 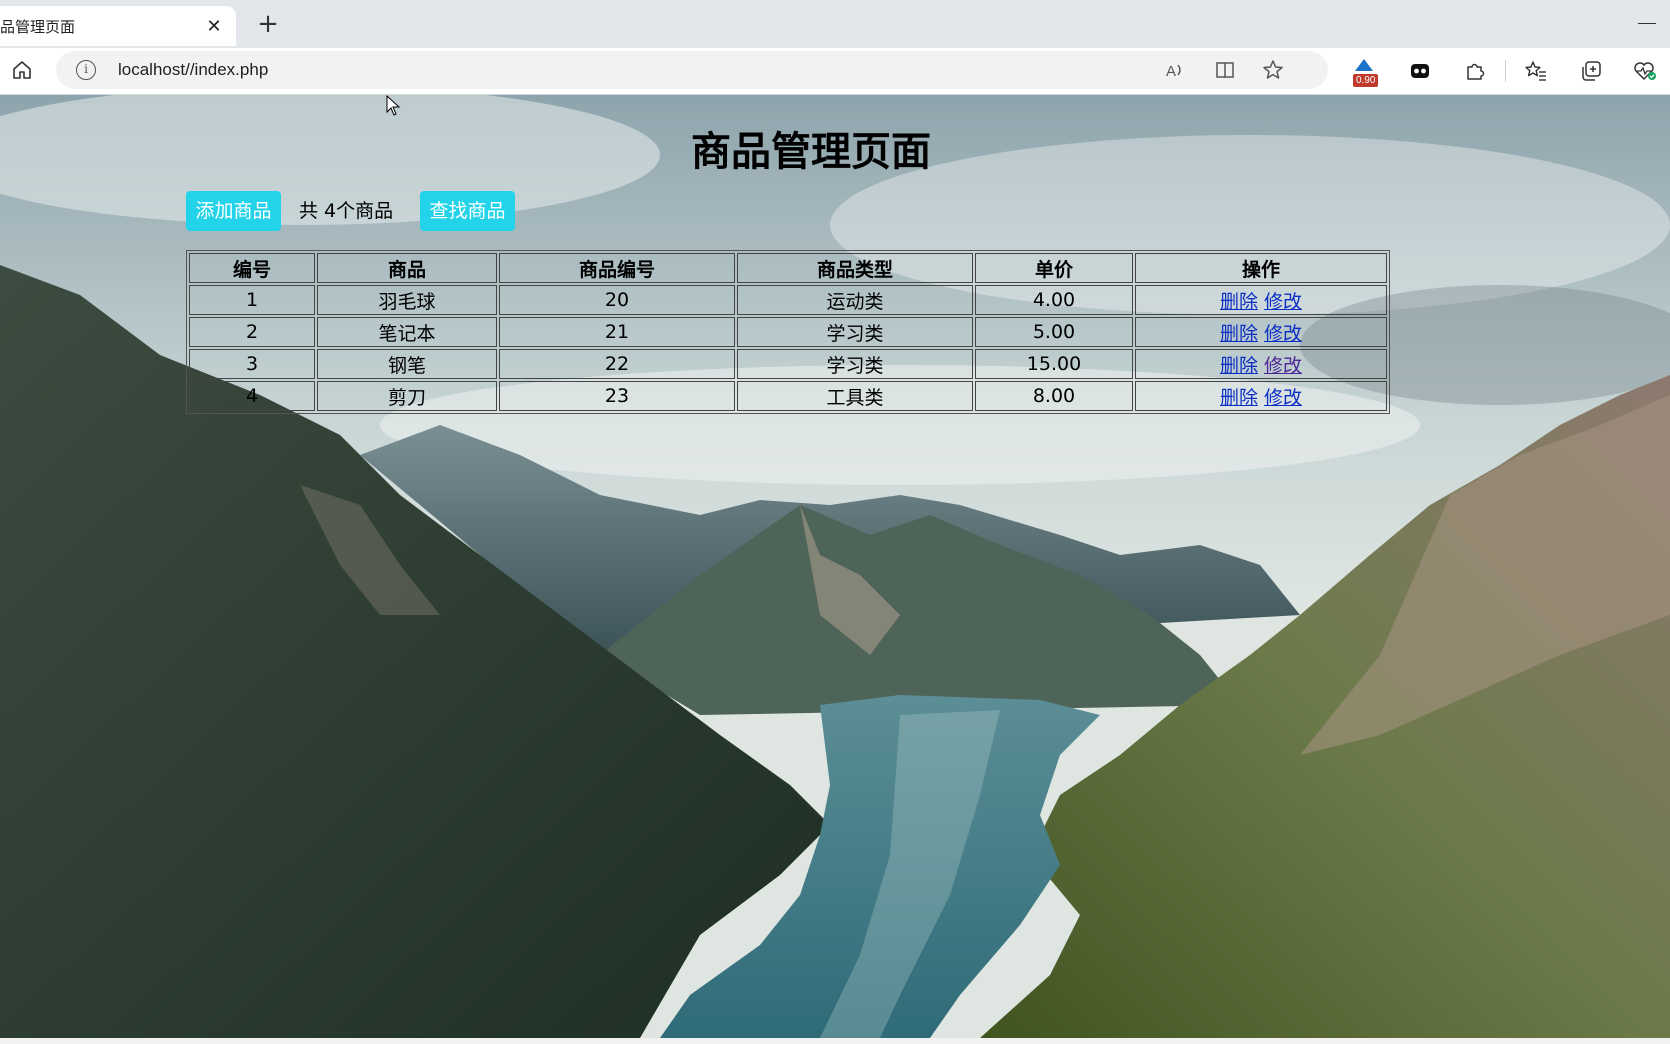 I want to click on cell-unit-price: 5.00, so click(x=1054, y=332).